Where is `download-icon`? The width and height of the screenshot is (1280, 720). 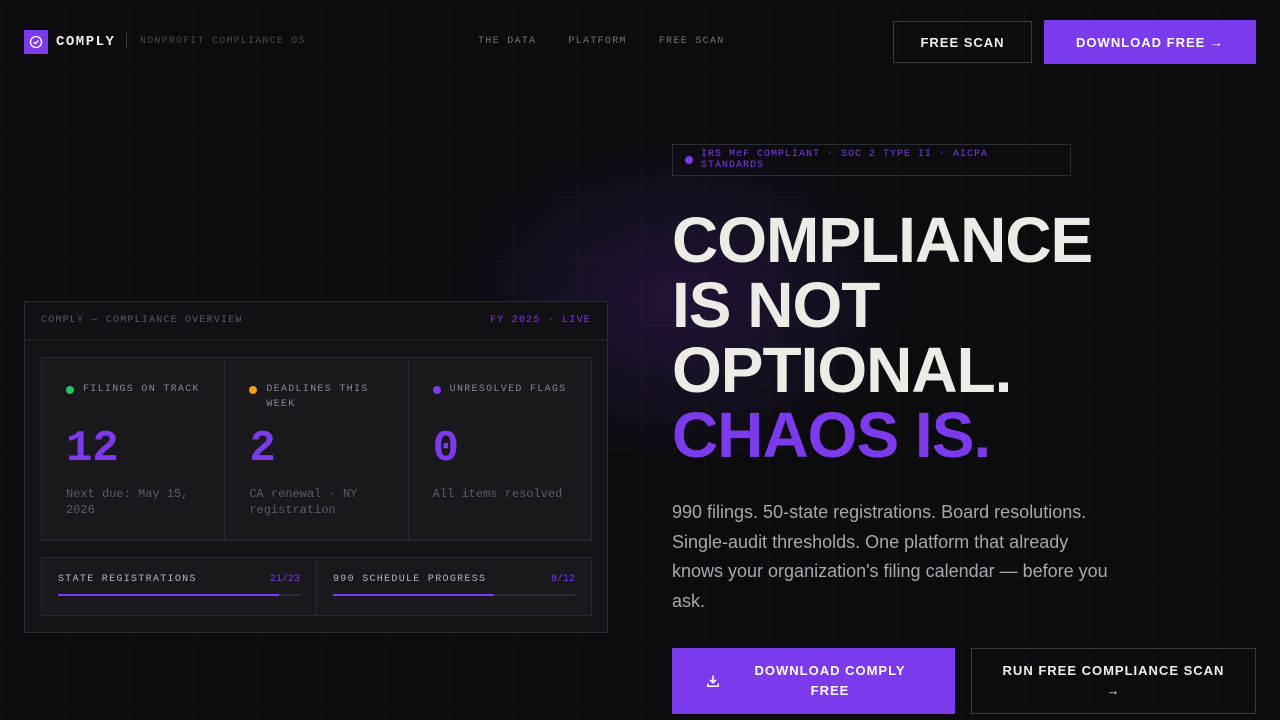
download-icon is located at coordinates (713, 681).